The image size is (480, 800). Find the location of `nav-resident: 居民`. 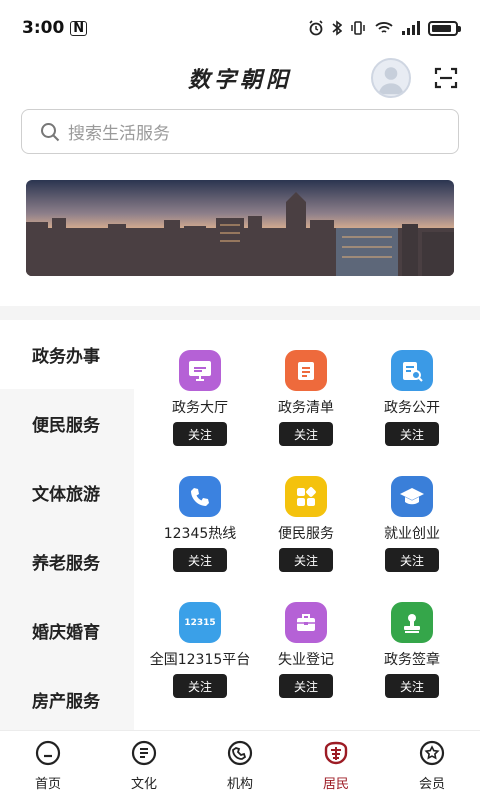

nav-resident: 居民 is located at coordinates (336, 765).